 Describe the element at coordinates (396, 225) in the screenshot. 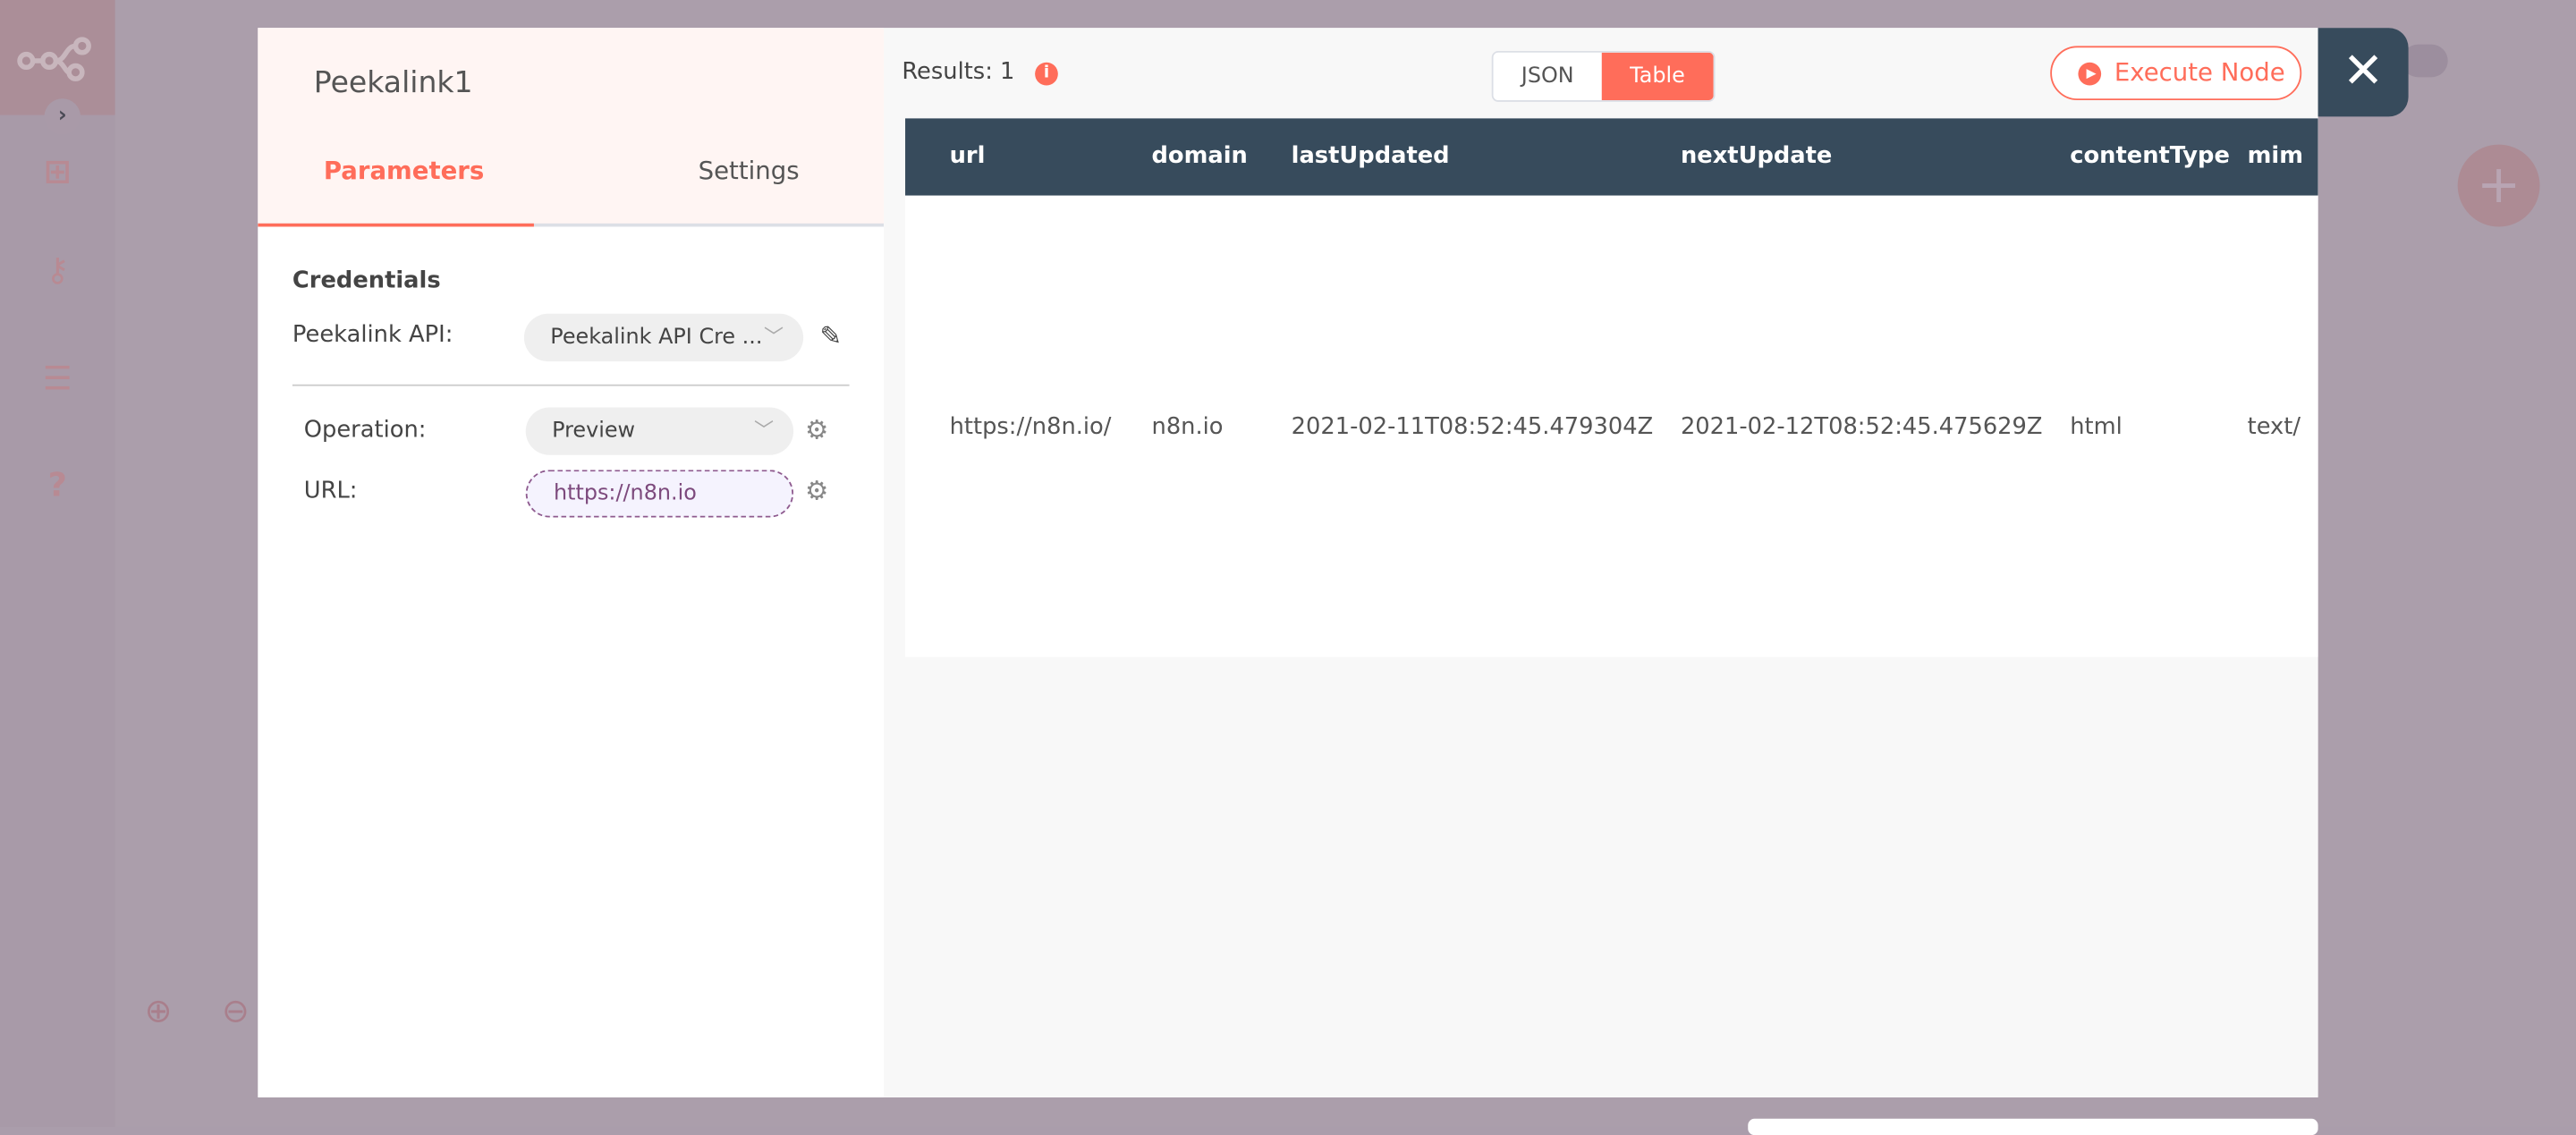

I see `active-tab-indicator` at that location.